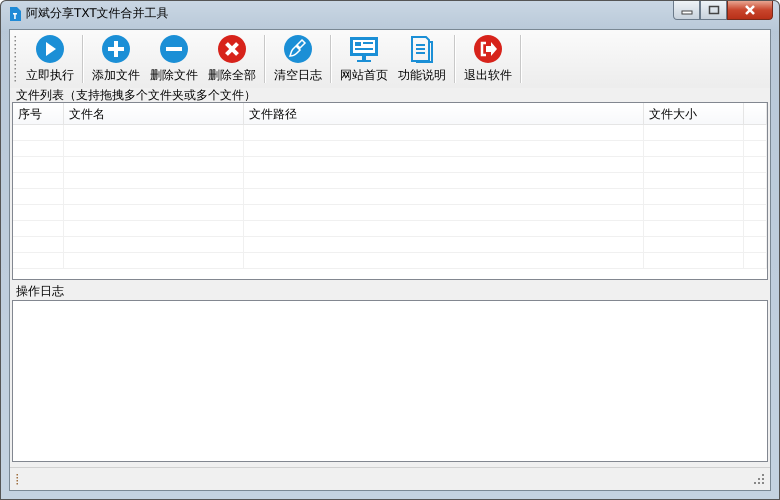 This screenshot has height=500, width=780. I want to click on toolbar-button: 删除文件, so click(174, 59).